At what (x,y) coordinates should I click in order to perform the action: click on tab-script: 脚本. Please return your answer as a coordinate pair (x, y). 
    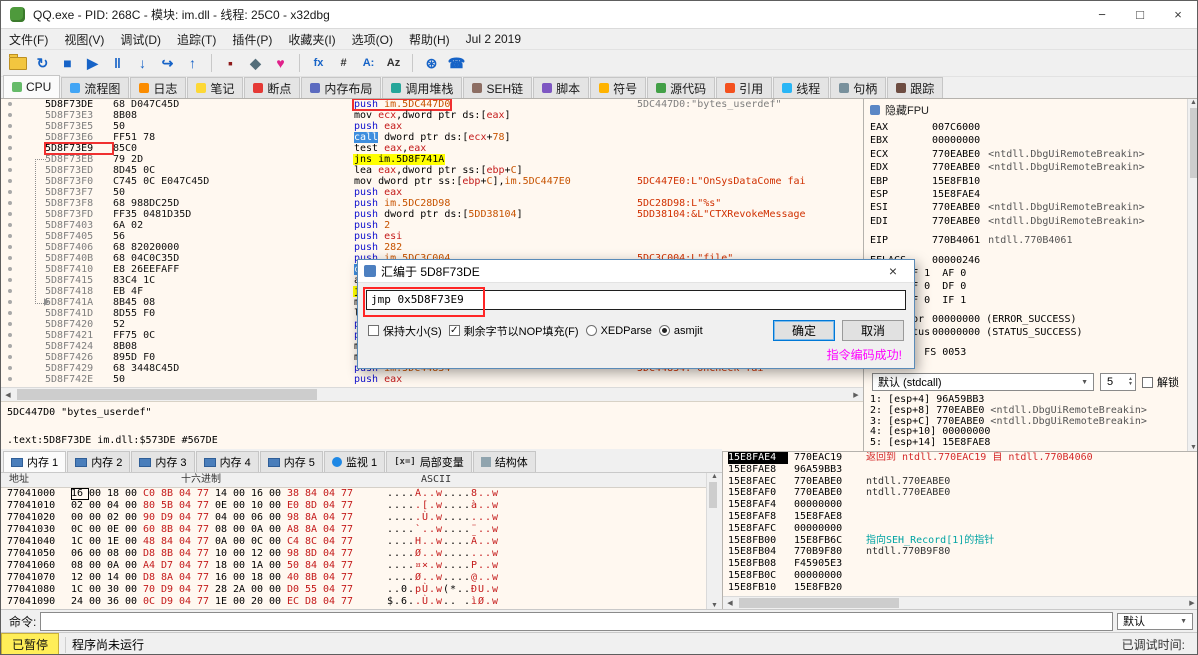
    Looking at the image, I should click on (561, 87).